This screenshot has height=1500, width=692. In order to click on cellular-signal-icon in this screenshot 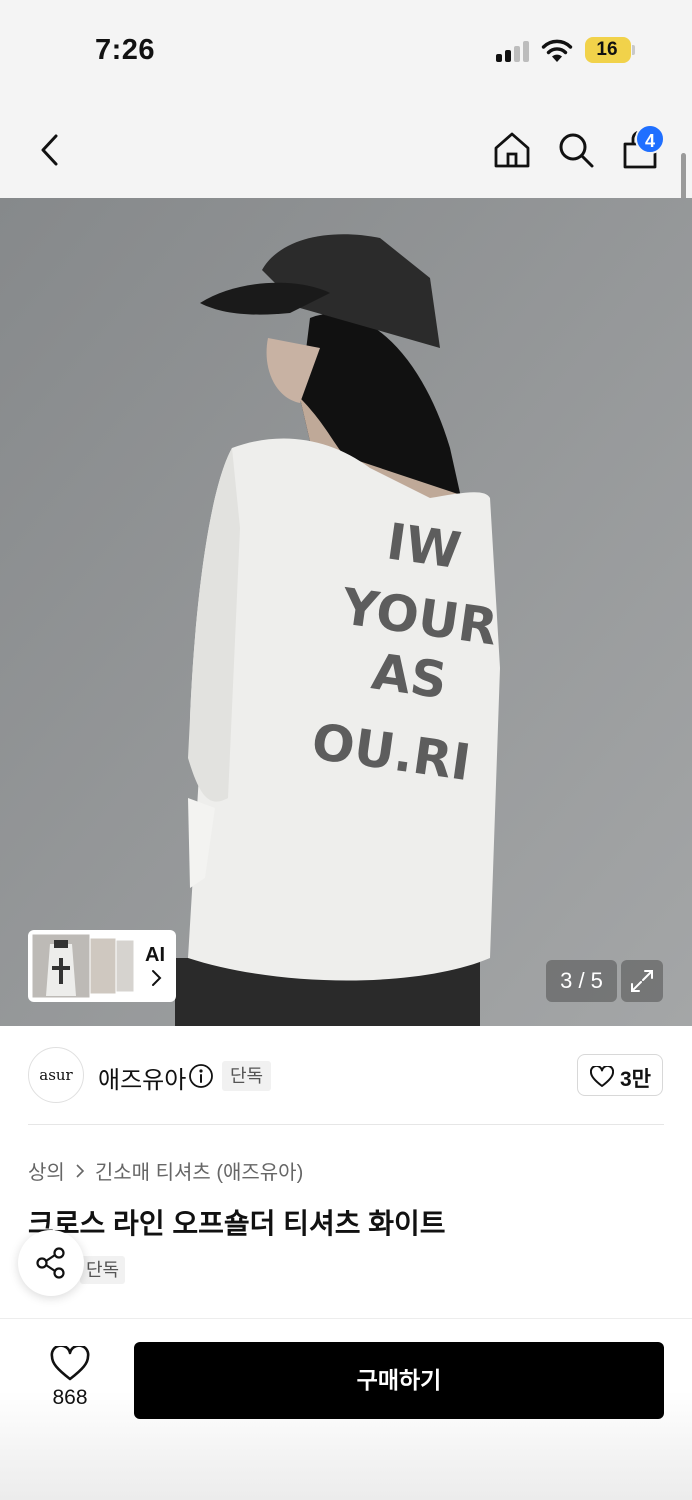, I will do `click(514, 51)`.